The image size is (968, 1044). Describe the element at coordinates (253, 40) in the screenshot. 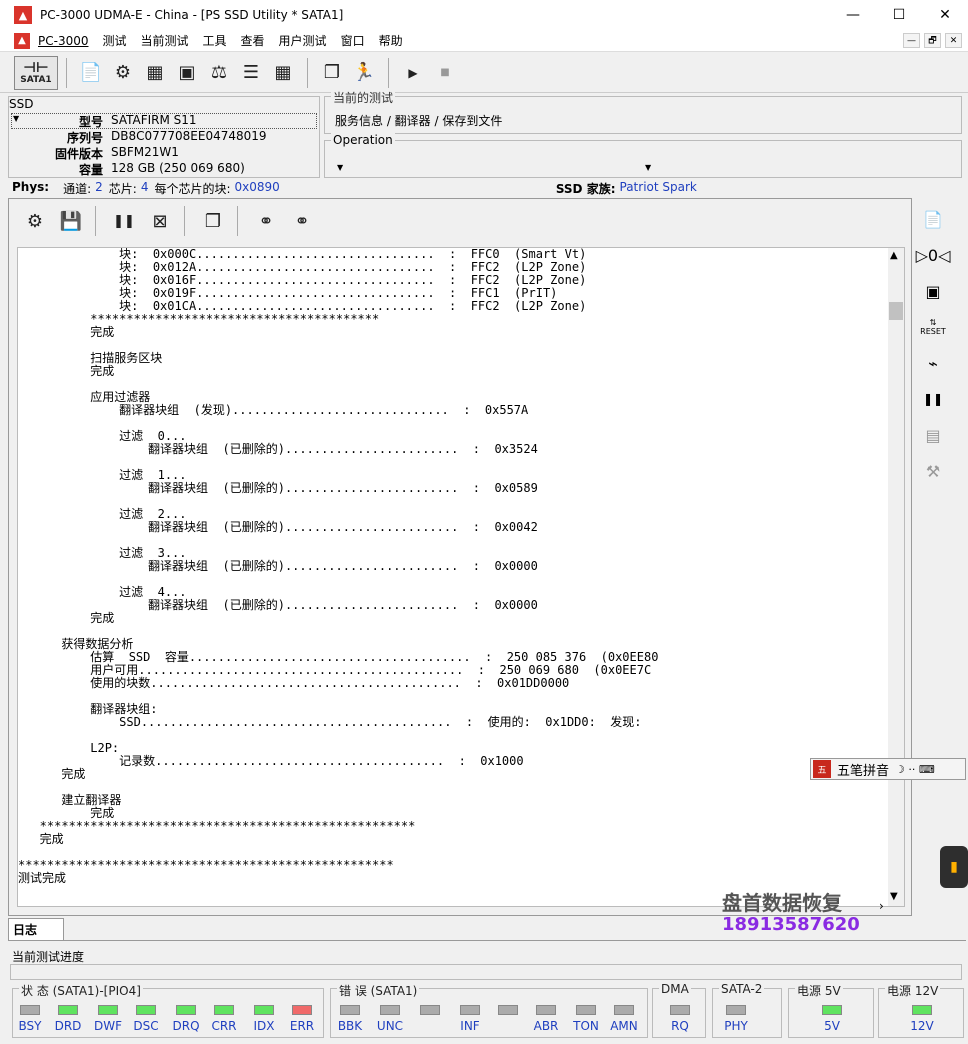

I see `menu-view: 查看` at that location.